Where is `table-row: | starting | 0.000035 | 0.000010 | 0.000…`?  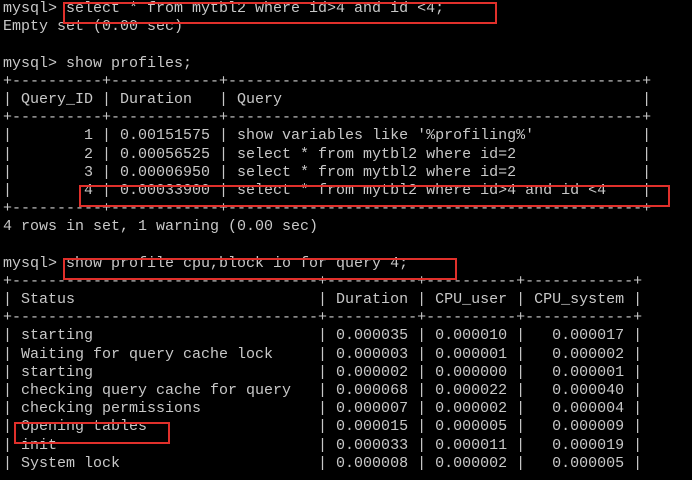 table-row: | starting | 0.000035 | 0.000010 | 0.000… is located at coordinates (323, 336).